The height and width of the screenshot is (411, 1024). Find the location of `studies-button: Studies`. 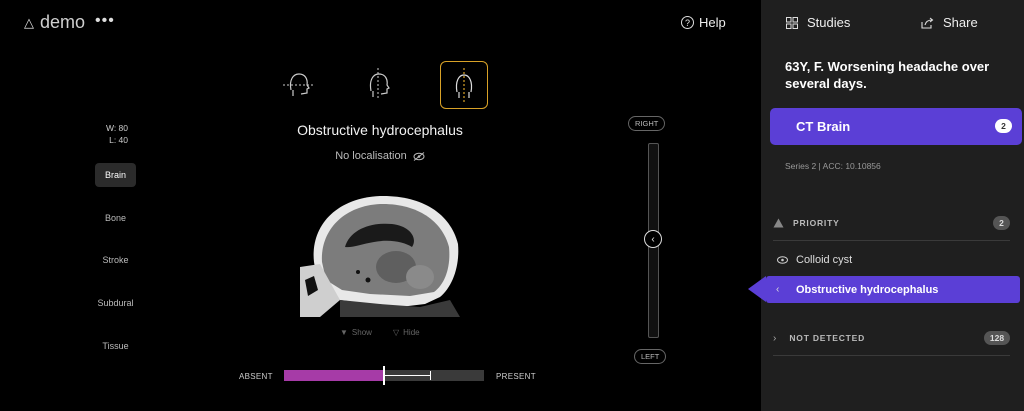

studies-button: Studies is located at coordinates (818, 22).